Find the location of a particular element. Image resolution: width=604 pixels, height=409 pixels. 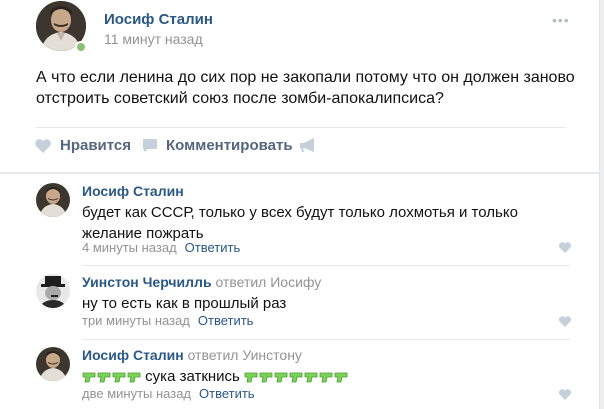

comment-text-body: сука заткнись is located at coordinates (192, 376).